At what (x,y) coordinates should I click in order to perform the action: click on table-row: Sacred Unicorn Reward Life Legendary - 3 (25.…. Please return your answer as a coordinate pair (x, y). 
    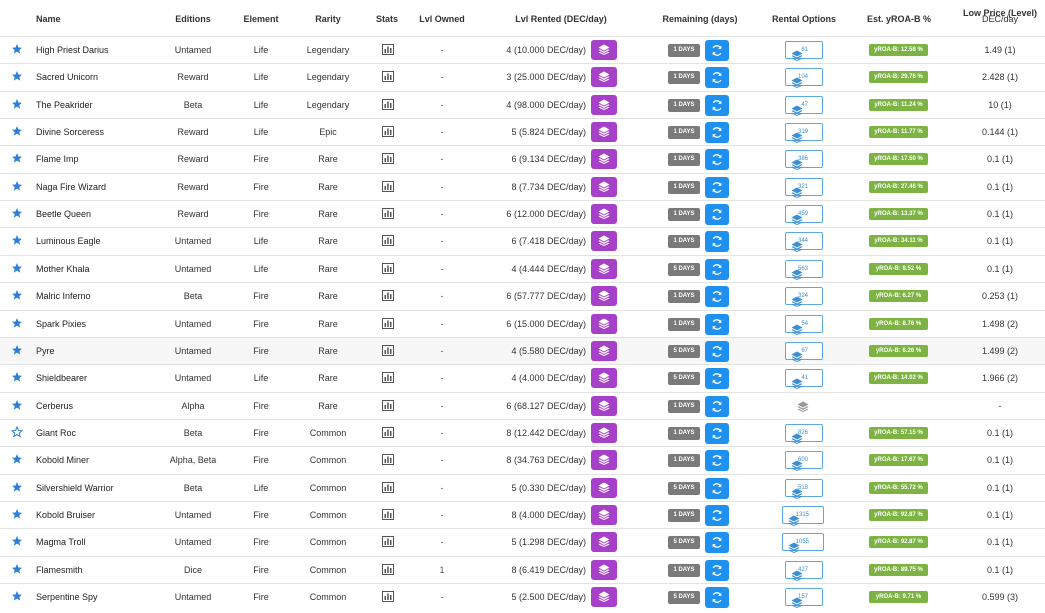
    Looking at the image, I should click on (522, 76).